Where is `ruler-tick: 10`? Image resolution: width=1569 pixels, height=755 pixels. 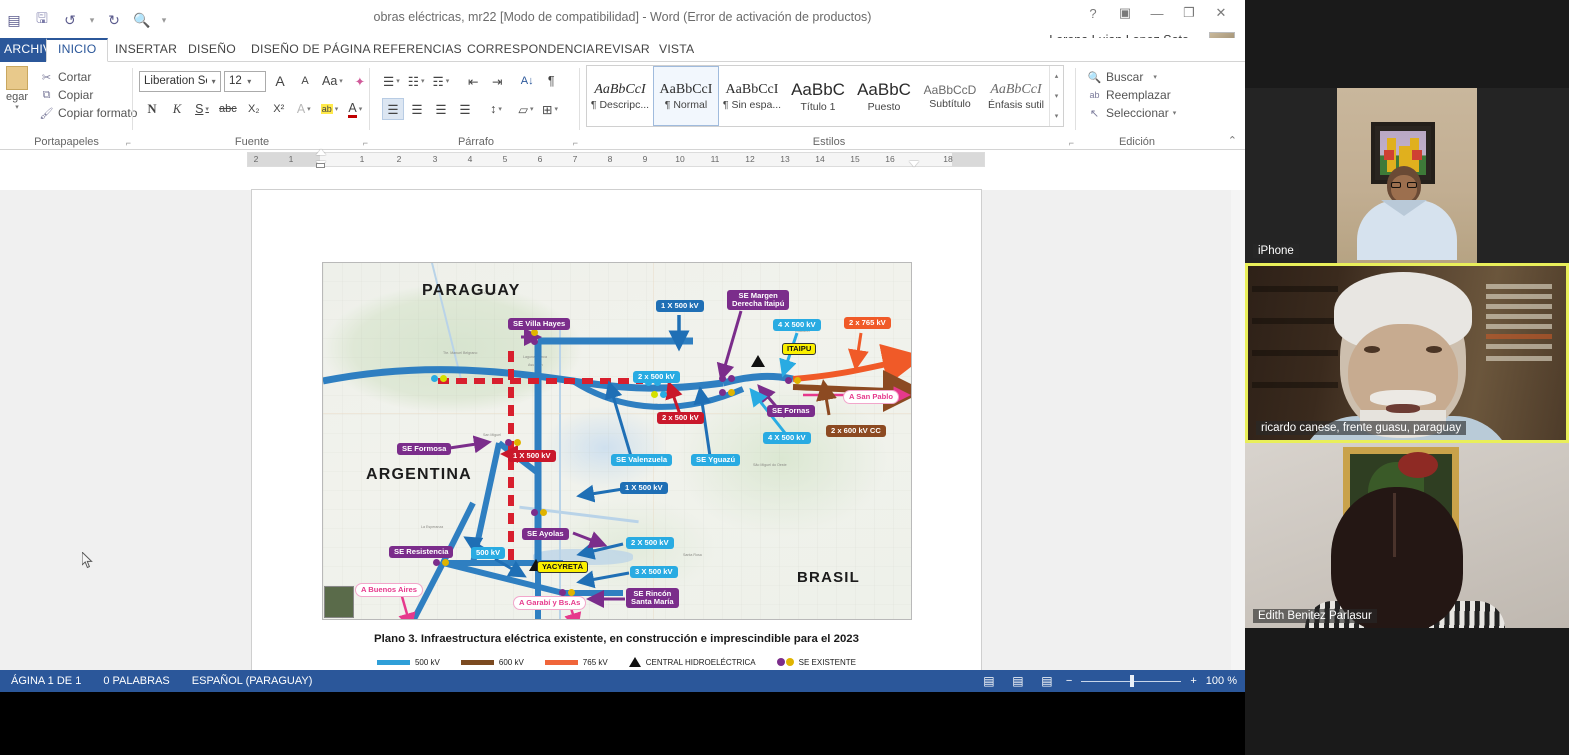
ruler-tick: 10 is located at coordinates (680, 159).